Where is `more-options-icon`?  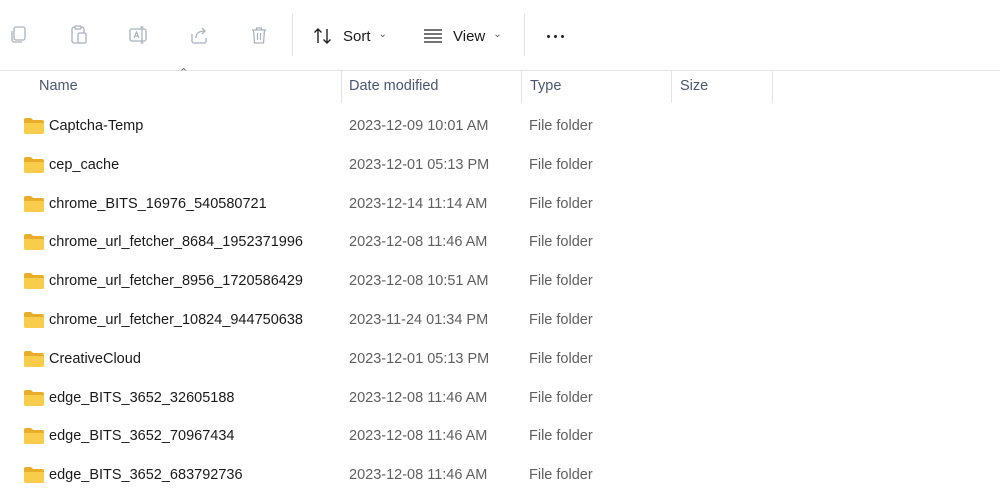 more-options-icon is located at coordinates (555, 36).